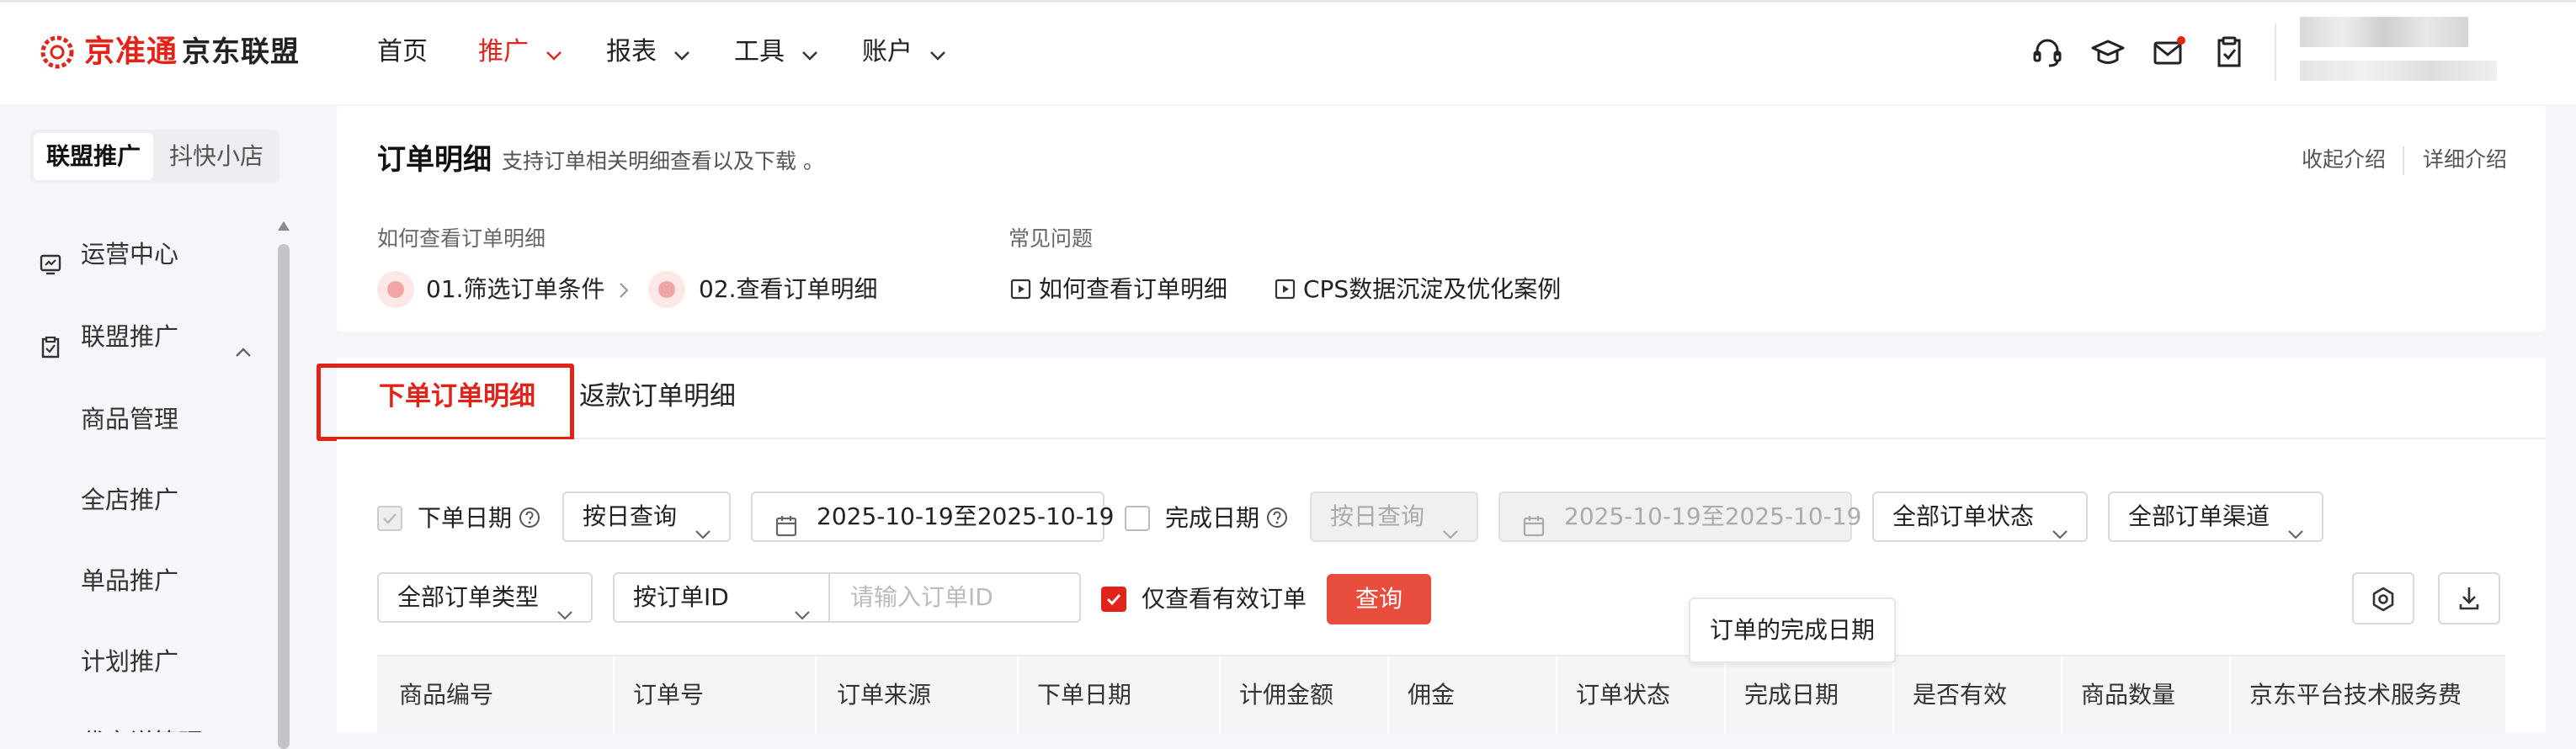 This screenshot has height=749, width=2576. I want to click on id-mode-select: 按订单ID, so click(721, 597).